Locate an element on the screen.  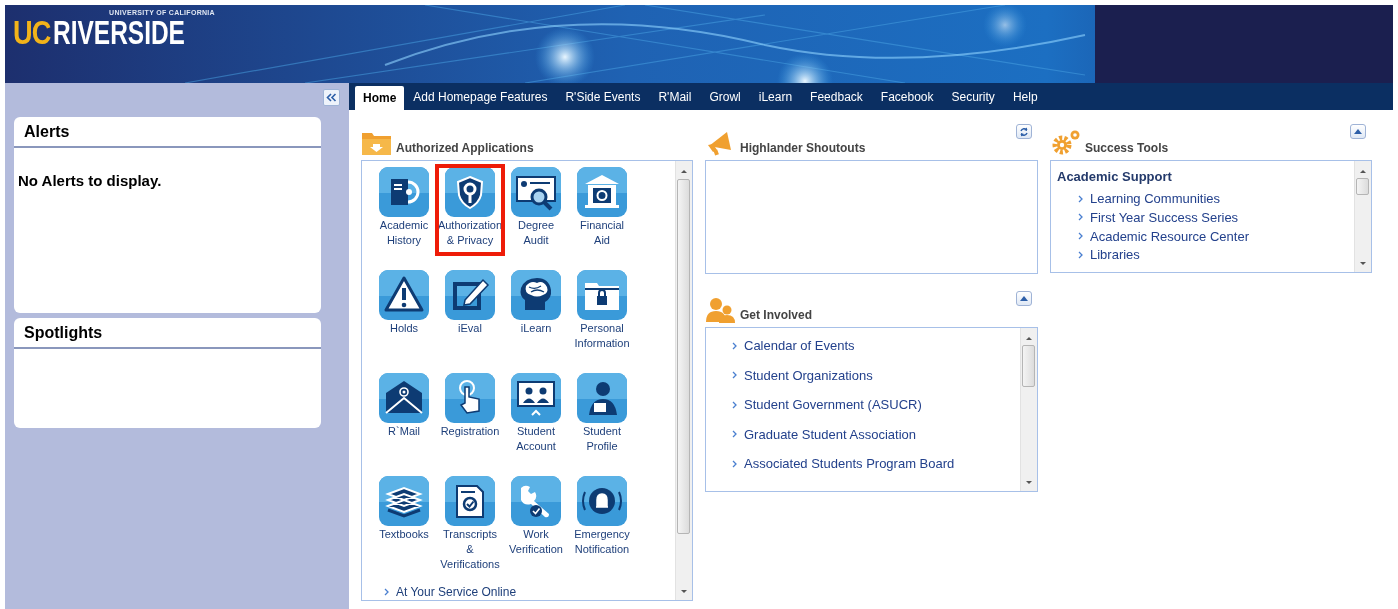
app-tile: iLearn is located at coordinates (536, 320).